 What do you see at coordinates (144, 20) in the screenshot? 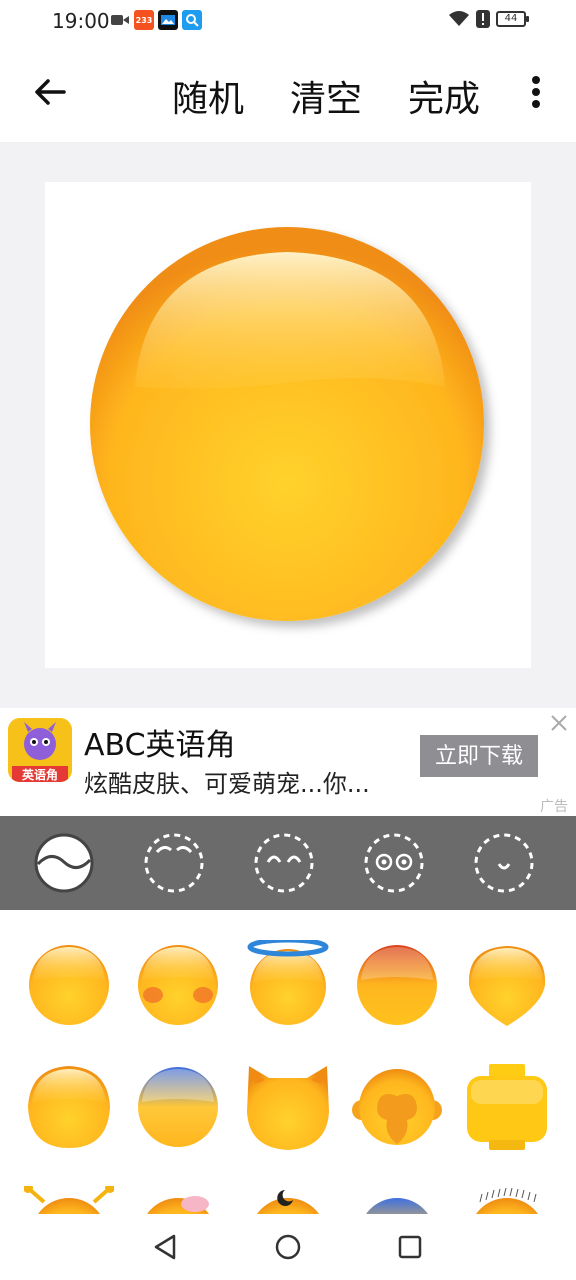
I see `app-233-icon: 233` at bounding box center [144, 20].